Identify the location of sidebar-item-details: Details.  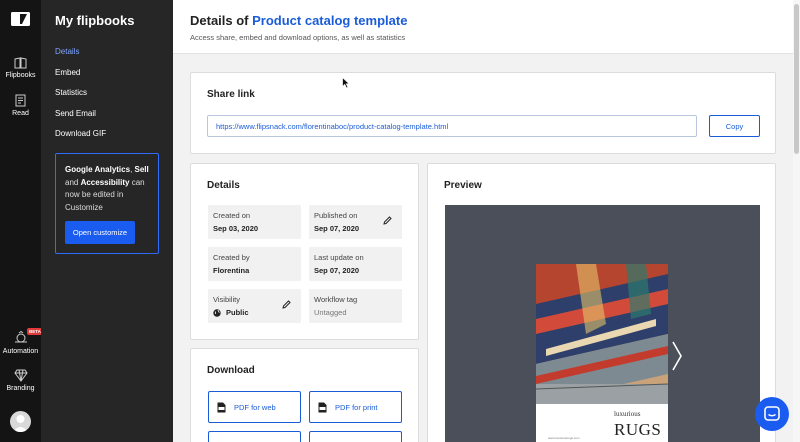
(67, 51).